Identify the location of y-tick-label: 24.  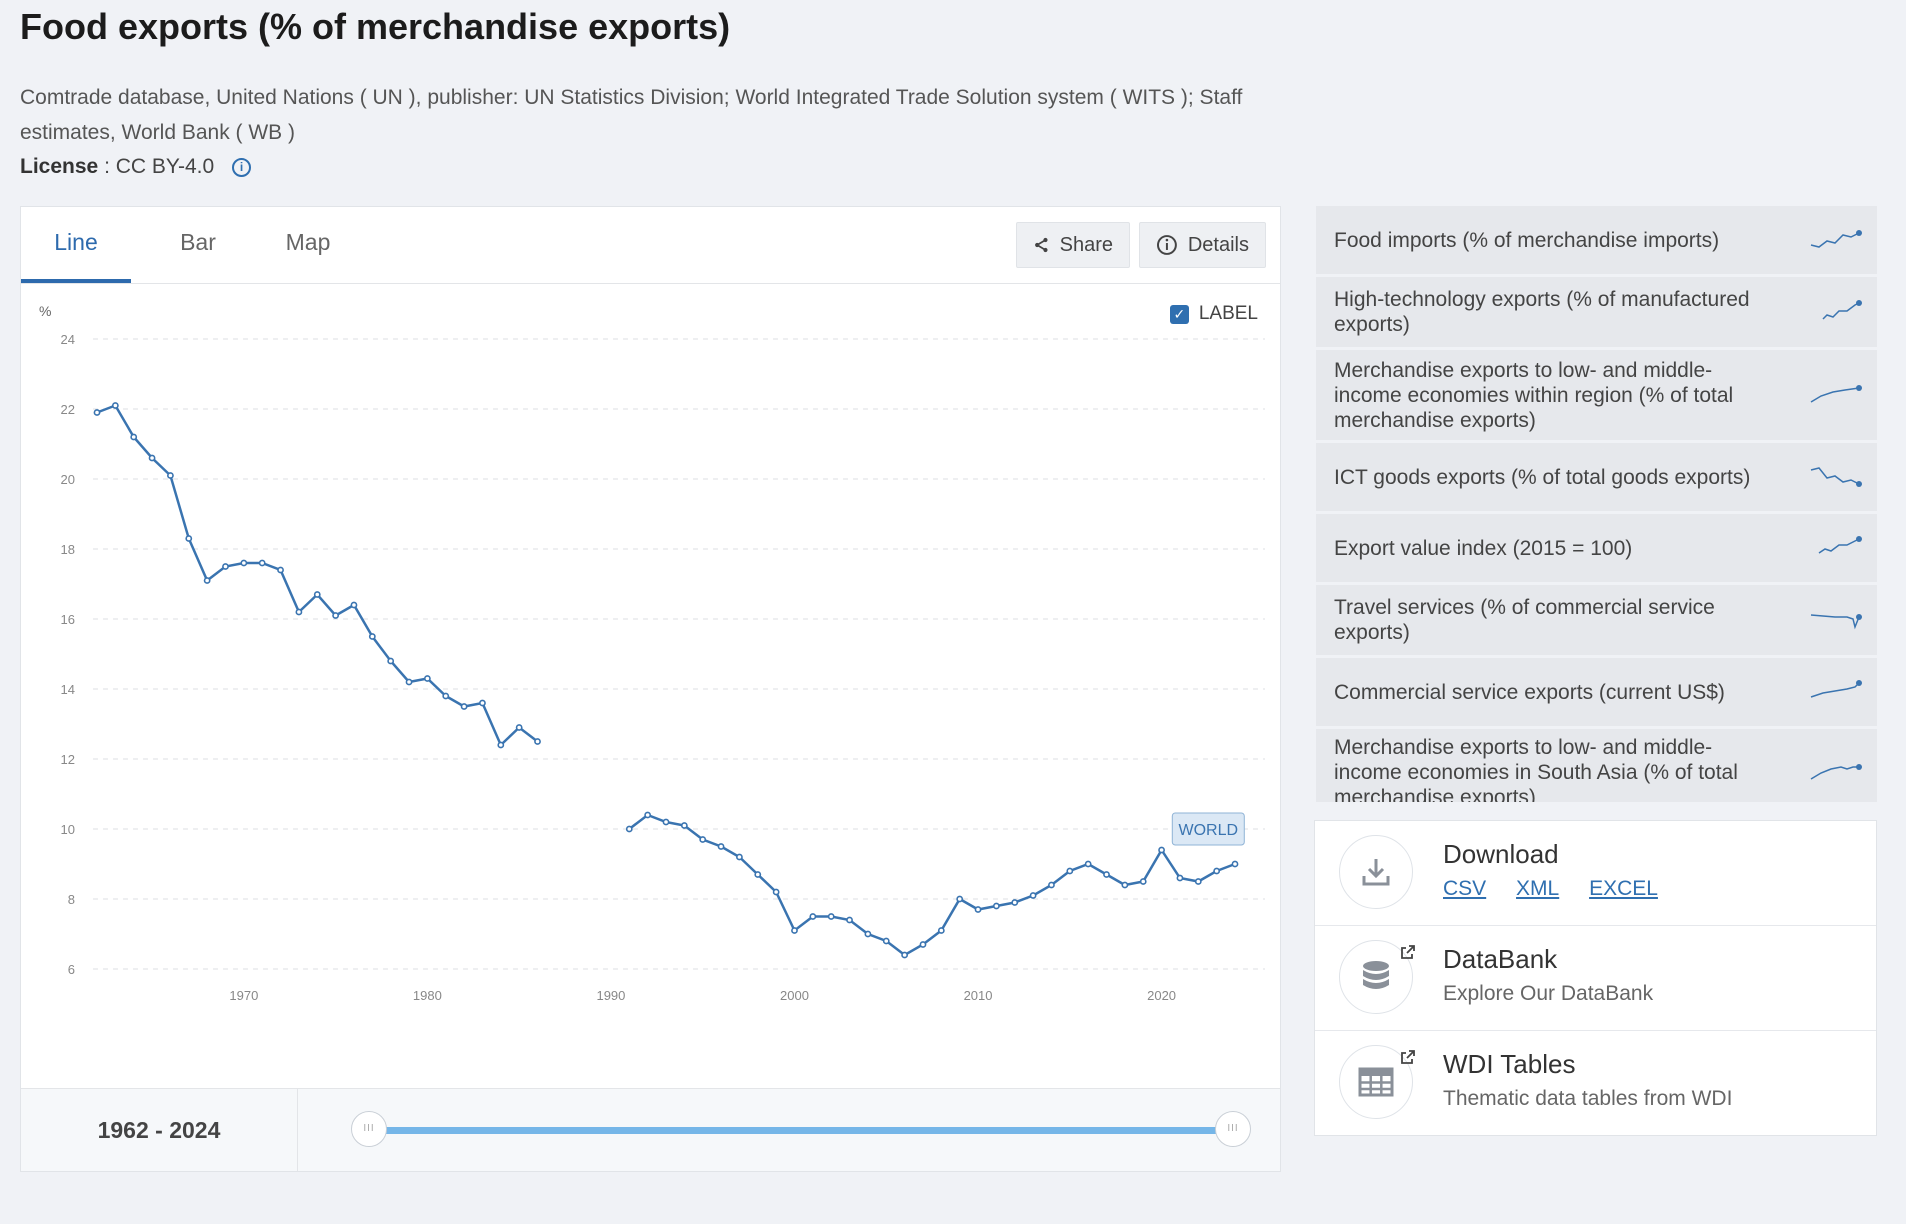
(68, 339).